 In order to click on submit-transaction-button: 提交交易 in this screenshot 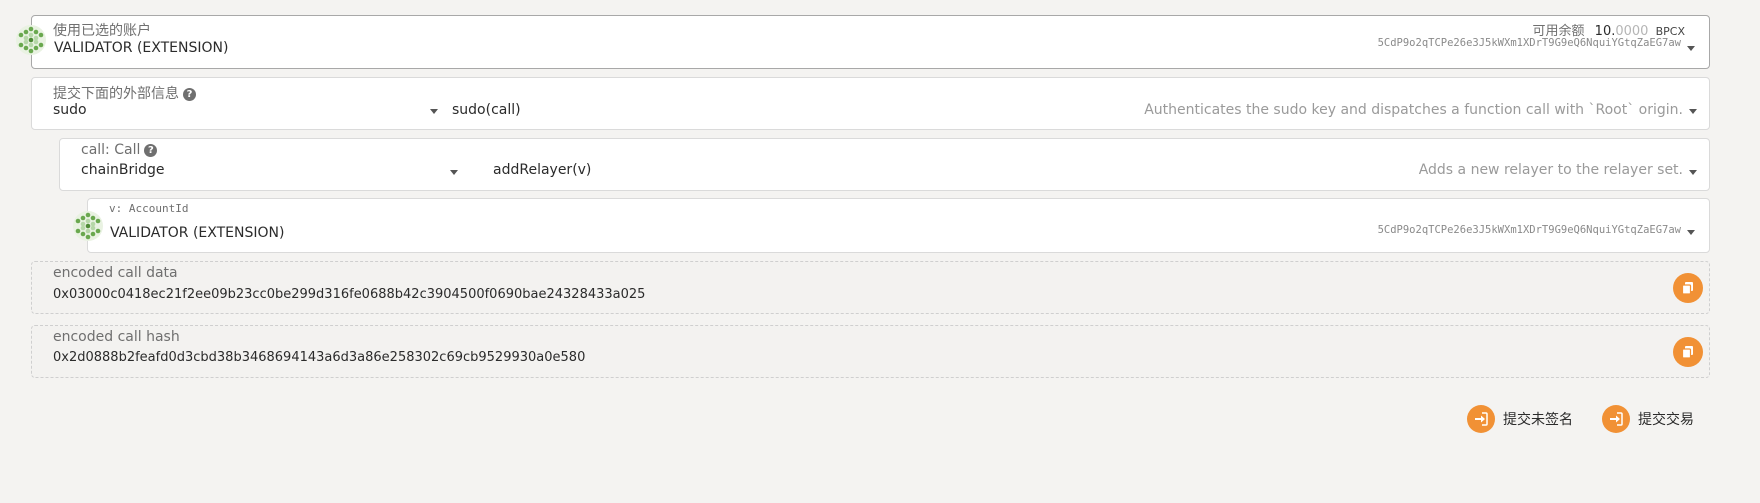, I will do `click(1648, 419)`.